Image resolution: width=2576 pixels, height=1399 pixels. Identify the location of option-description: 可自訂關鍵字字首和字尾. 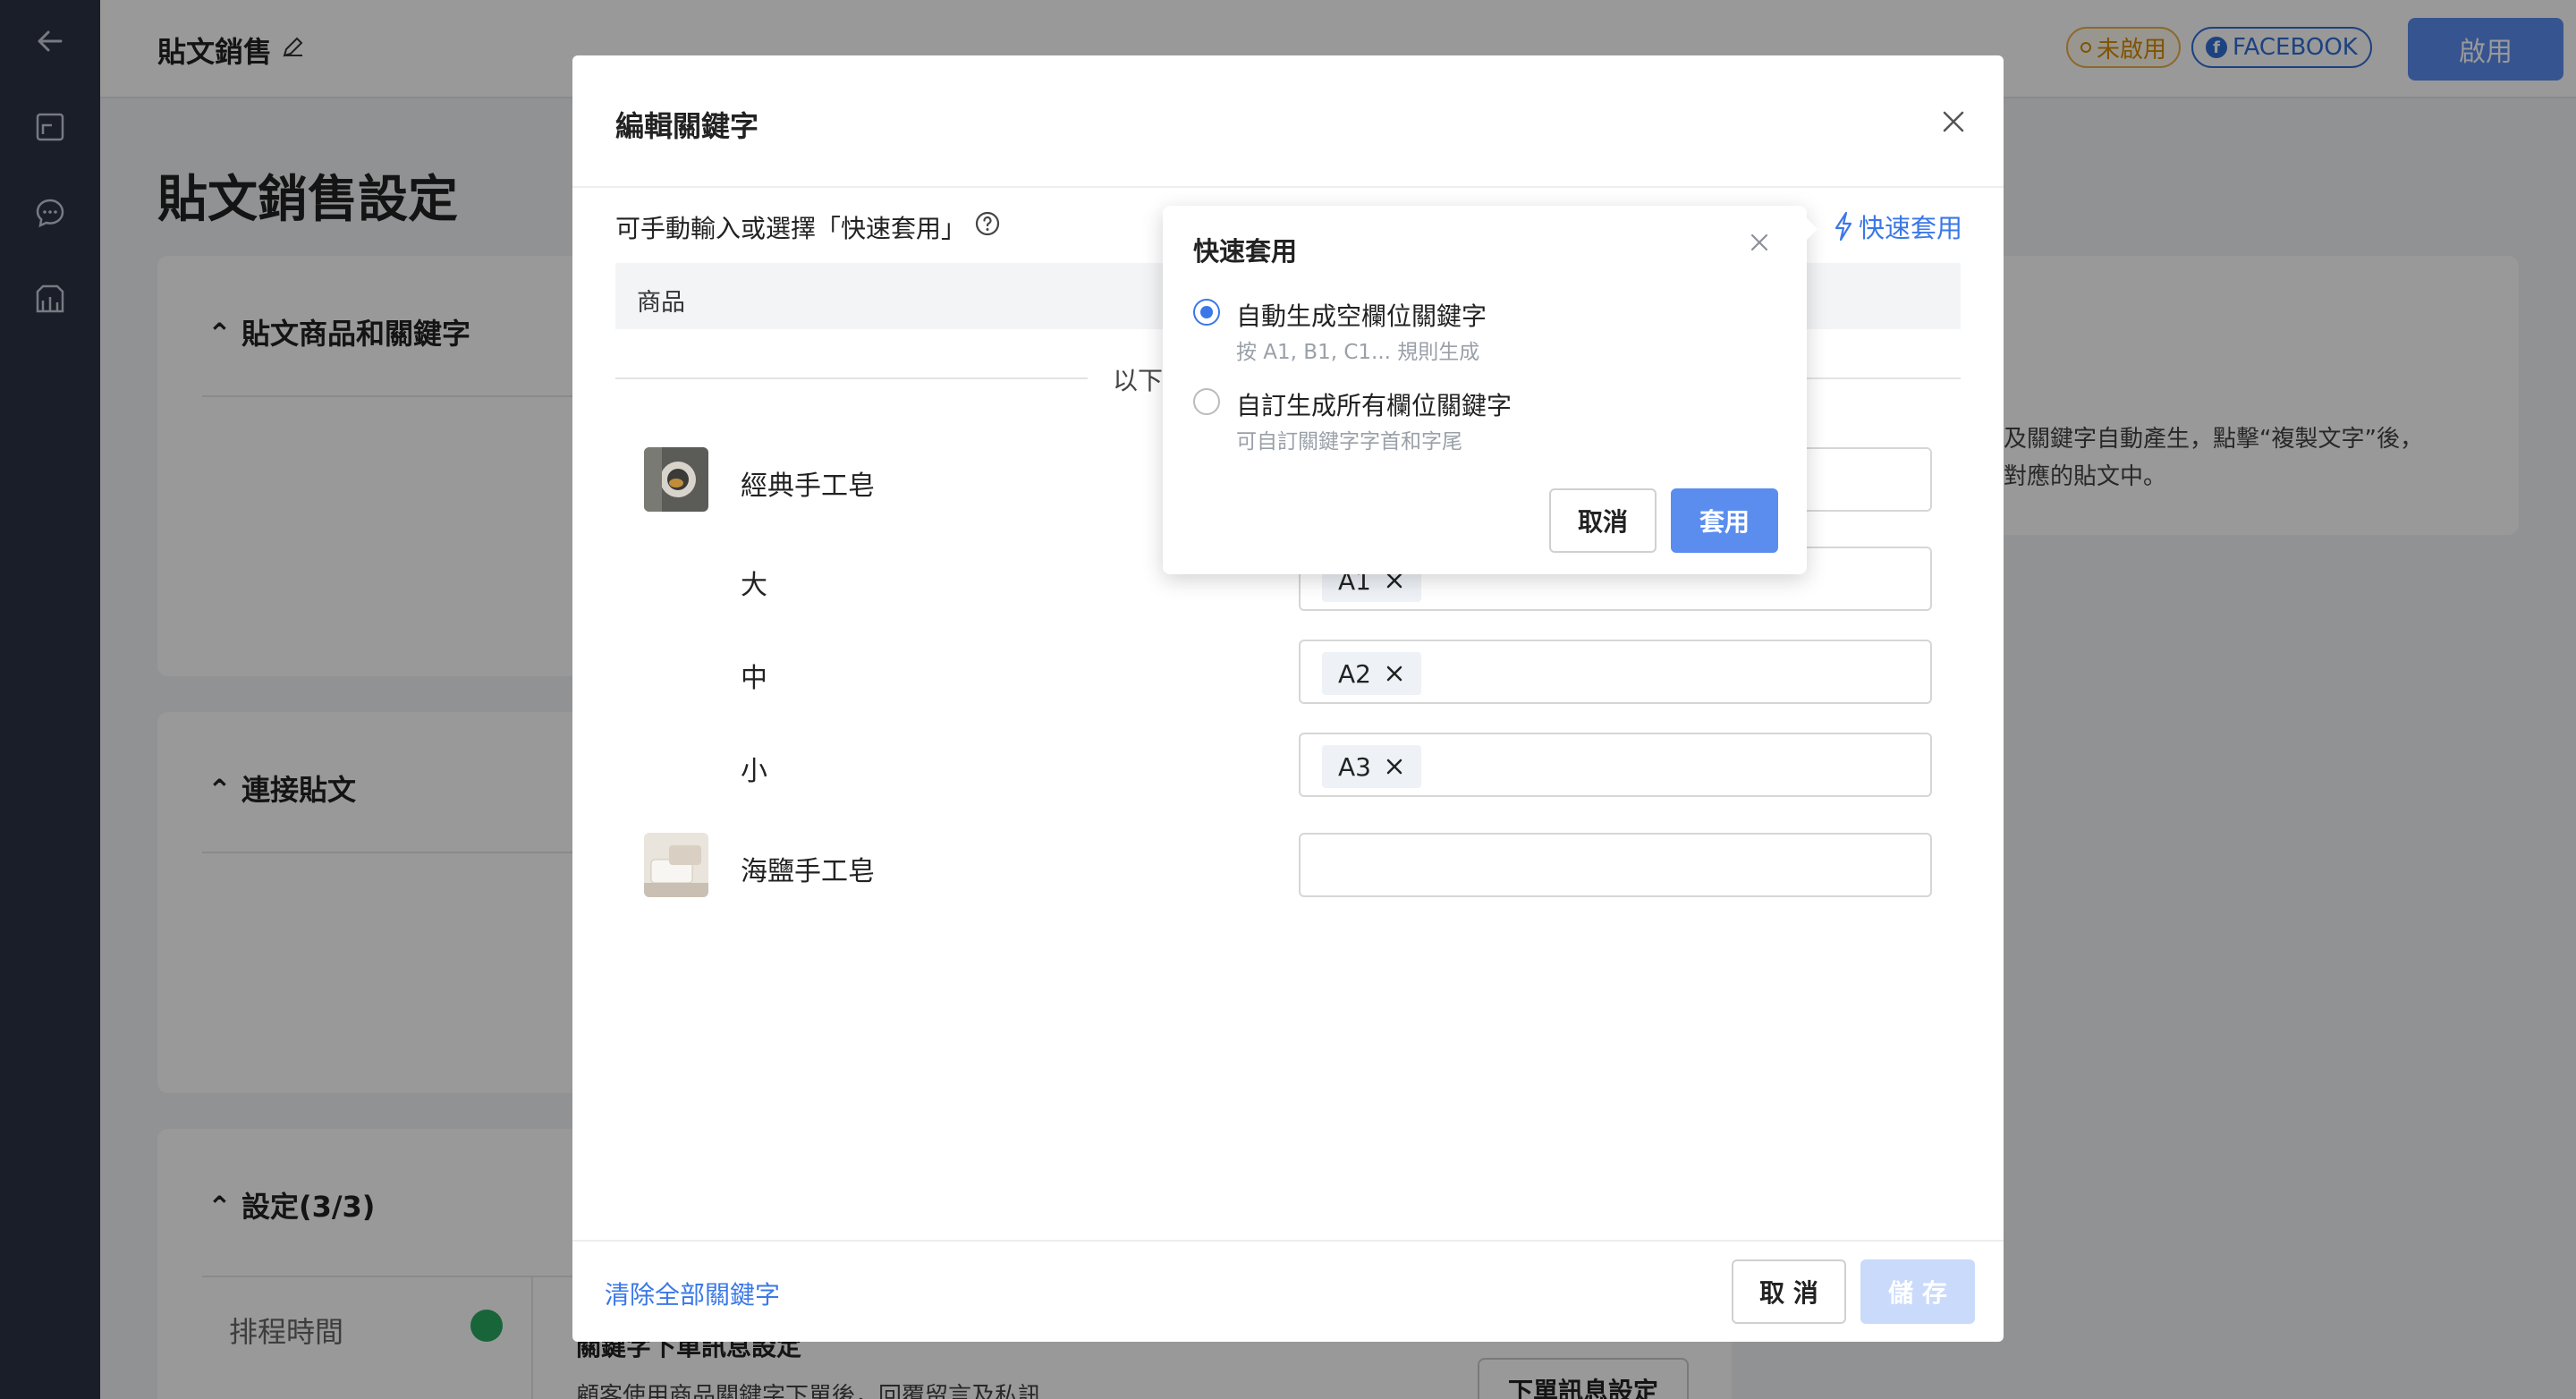
(1349, 442).